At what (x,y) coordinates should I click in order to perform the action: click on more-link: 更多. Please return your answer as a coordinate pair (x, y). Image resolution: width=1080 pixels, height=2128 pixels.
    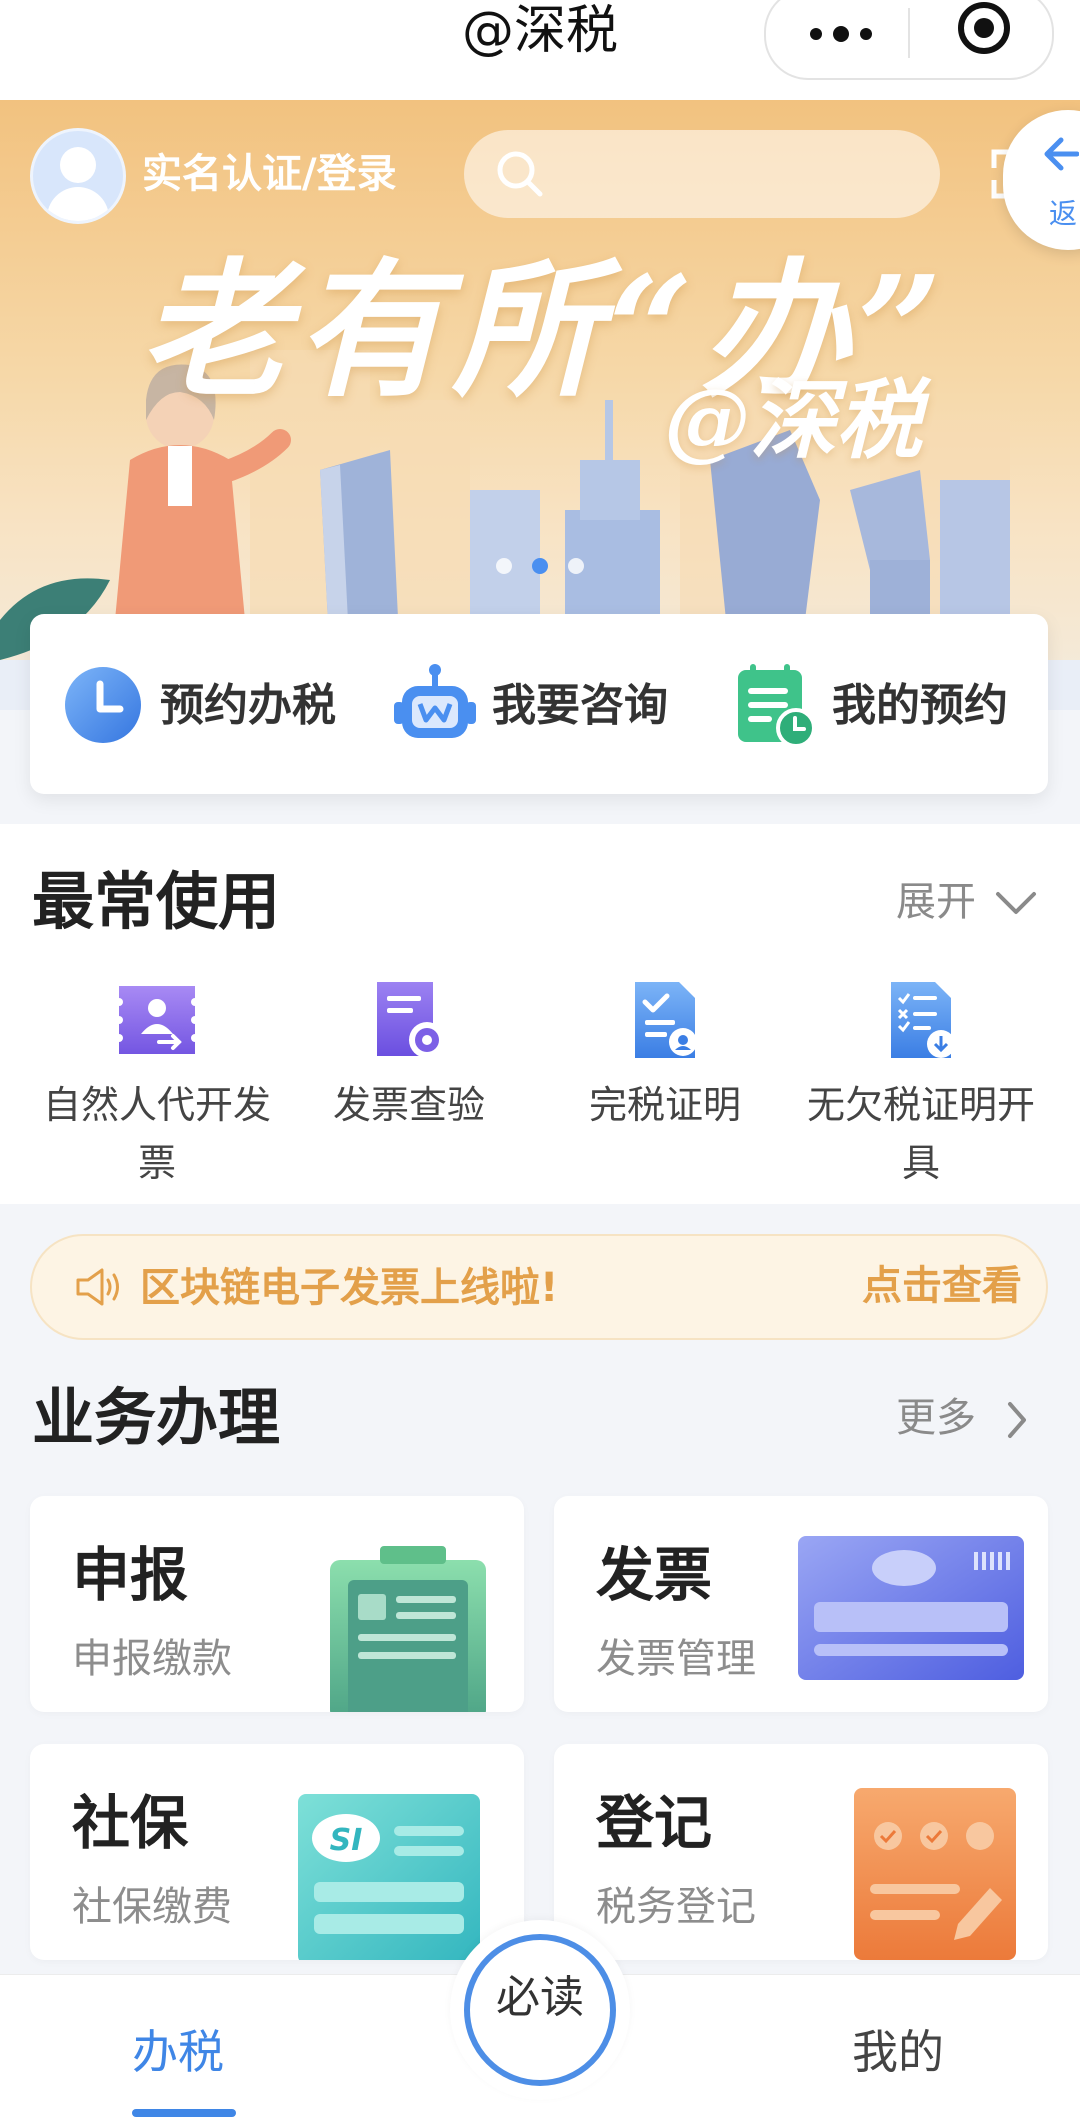
    Looking at the image, I should click on (971, 1418).